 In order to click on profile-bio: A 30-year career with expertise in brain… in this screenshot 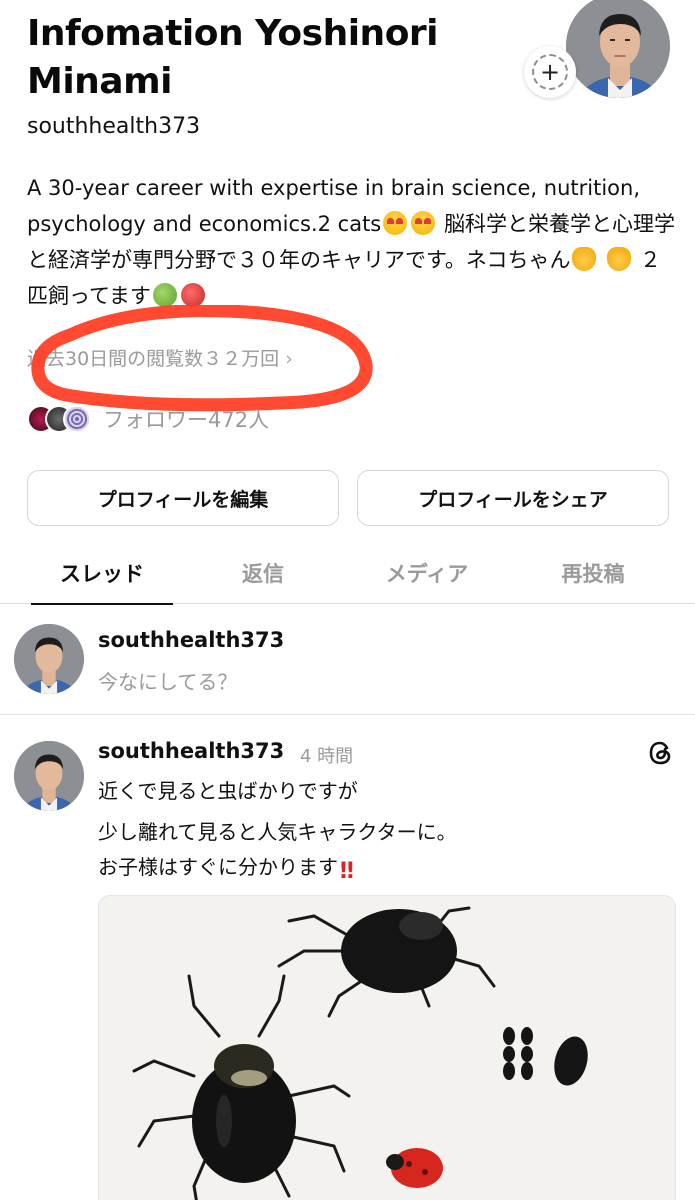, I will do `click(352, 242)`.